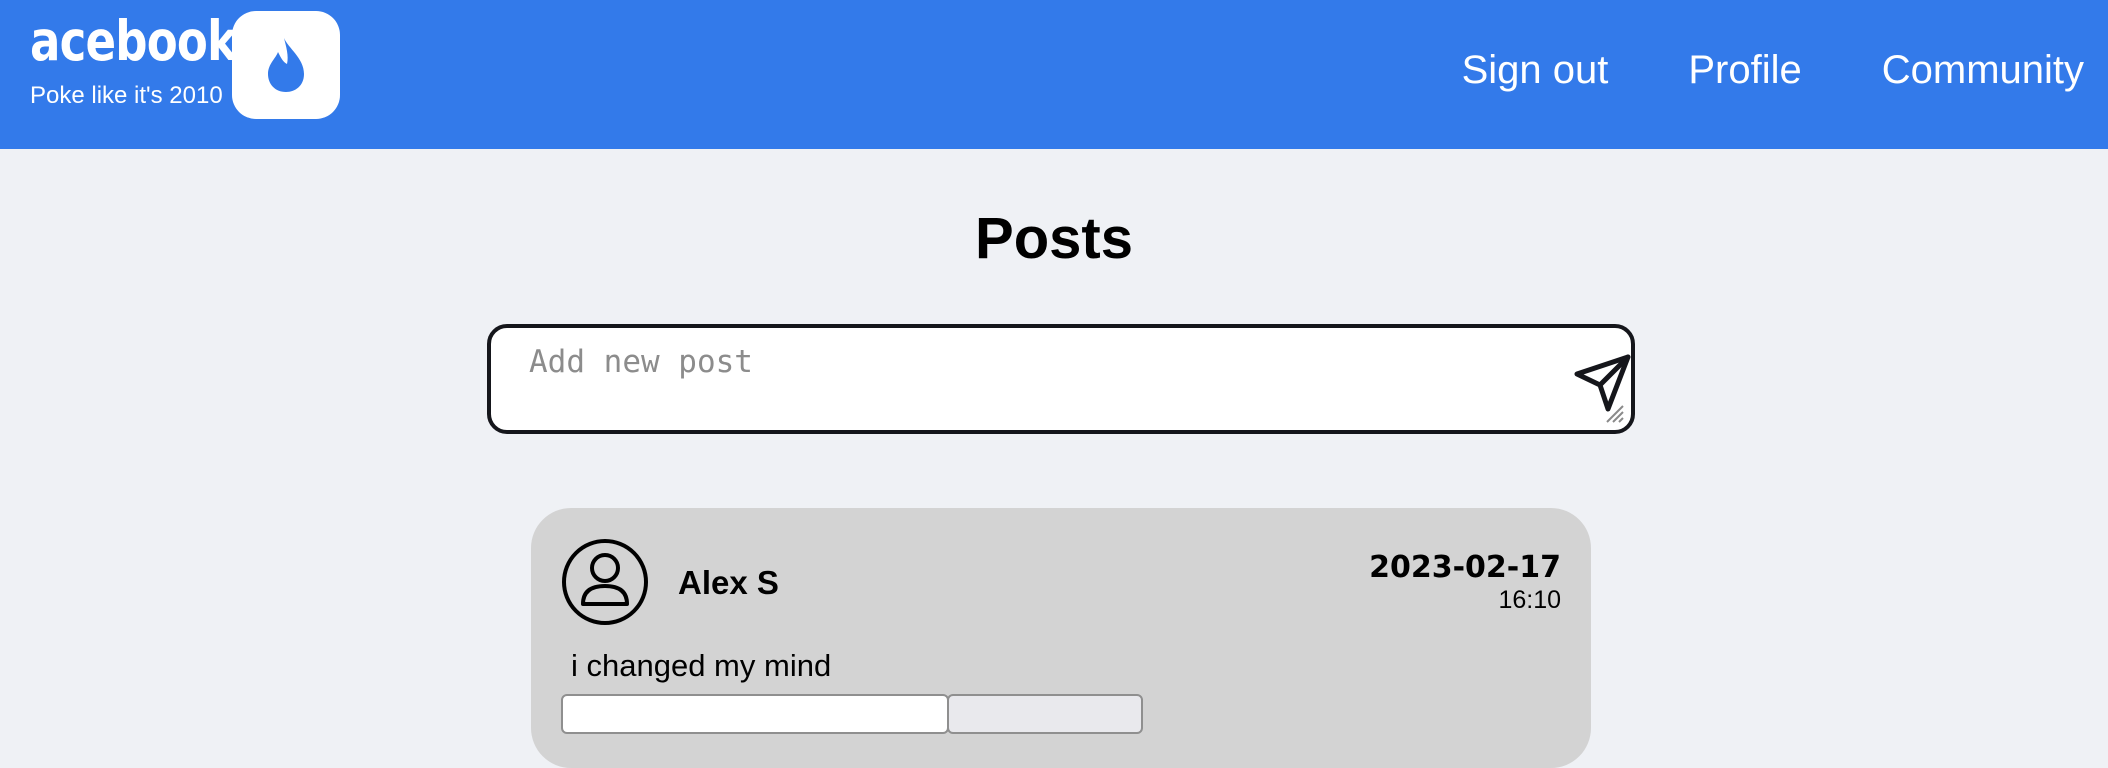 The width and height of the screenshot is (2108, 768). I want to click on resize-handle-icon, so click(1612, 411).